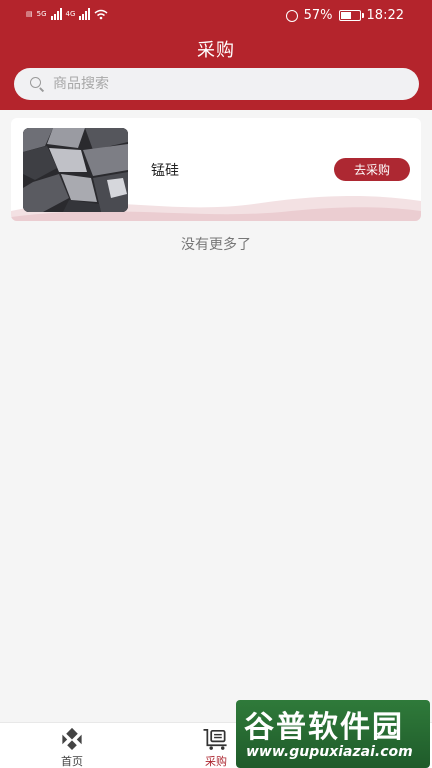 The width and height of the screenshot is (432, 768). Describe the element at coordinates (318, 15) in the screenshot. I see `battery-percent: 57%` at that location.